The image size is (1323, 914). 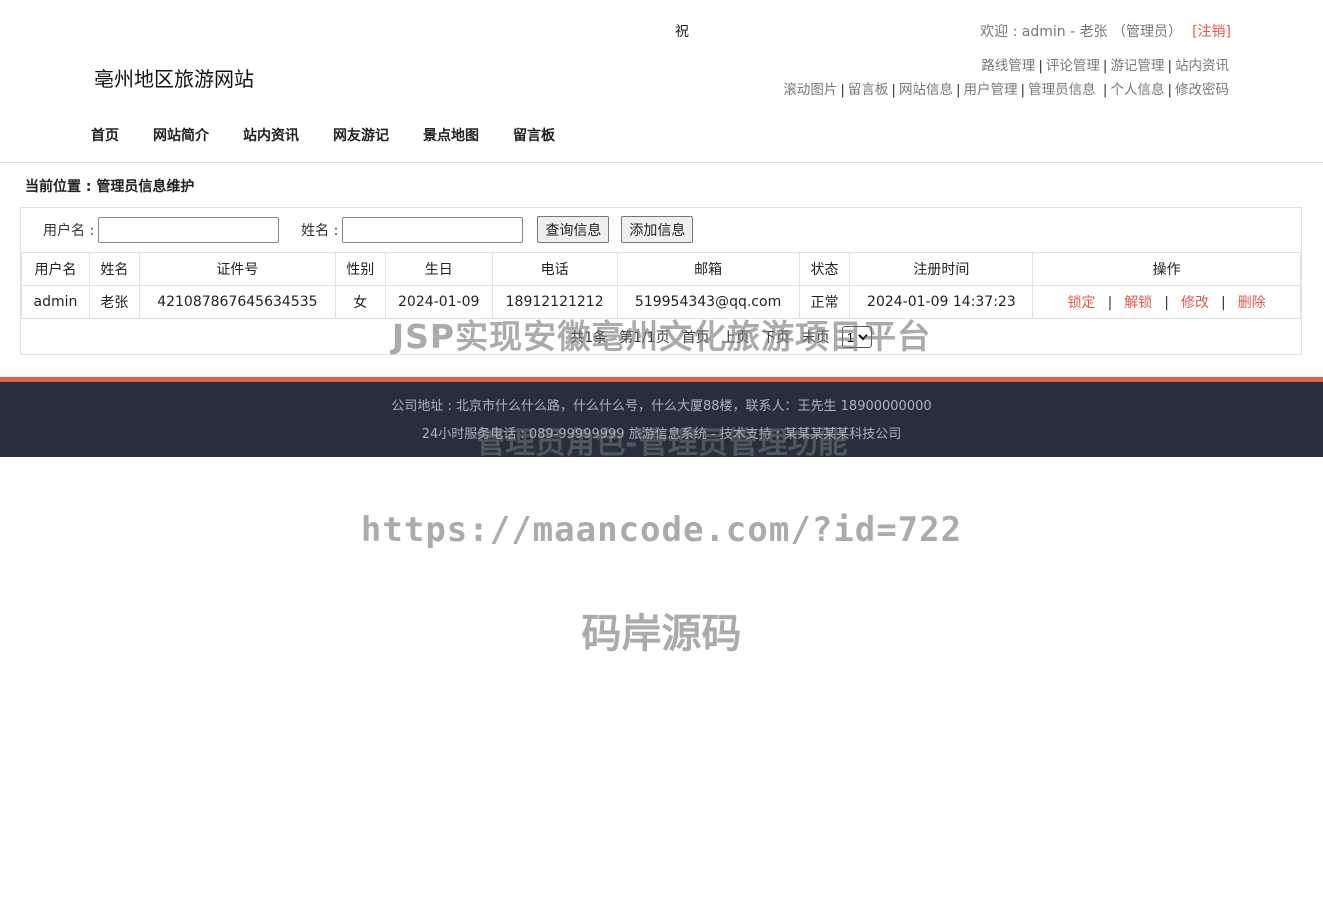 I want to click on admin-links-row2: 滚动图片 | 留言板 | 网站信息 | 用户管理 | 管理员信息 | 个人信息 | 修改密码, so click(x=1006, y=90).